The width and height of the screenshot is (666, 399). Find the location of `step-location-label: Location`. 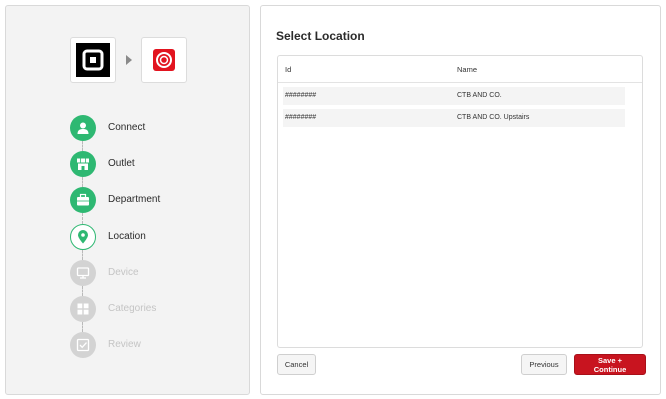

step-location-label: Location is located at coordinates (127, 236).